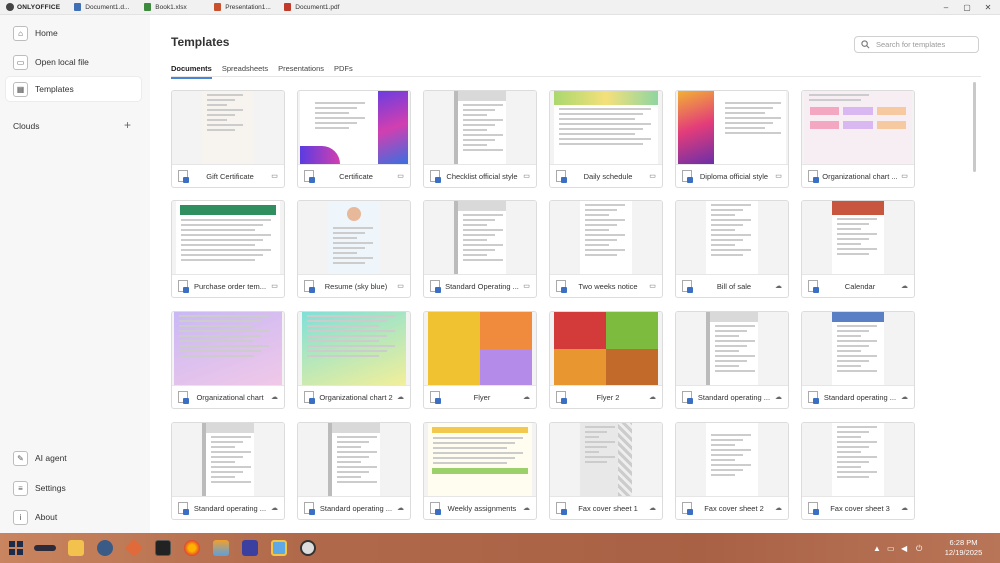  I want to click on template-card-footer: Calendar ☁, so click(858, 285).